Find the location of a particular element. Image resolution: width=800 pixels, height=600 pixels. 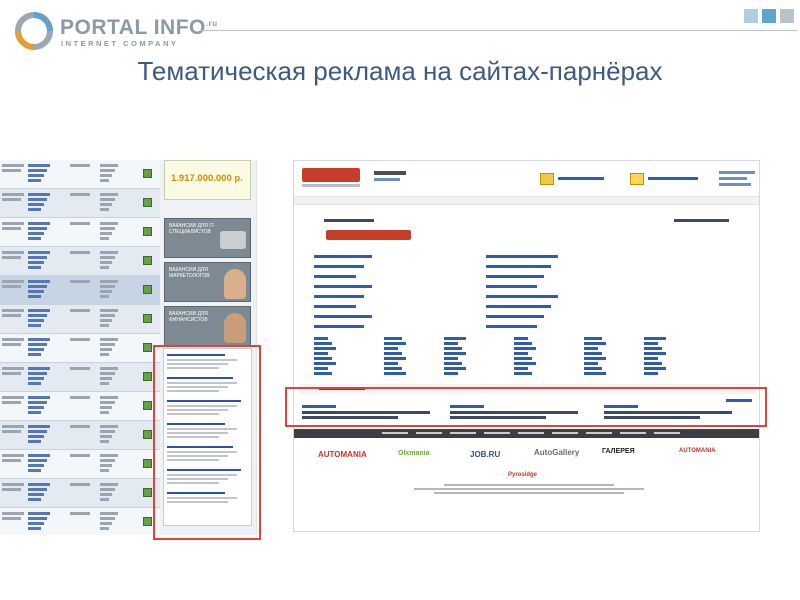

partner-logo: AutoGallery is located at coordinates (556, 452).